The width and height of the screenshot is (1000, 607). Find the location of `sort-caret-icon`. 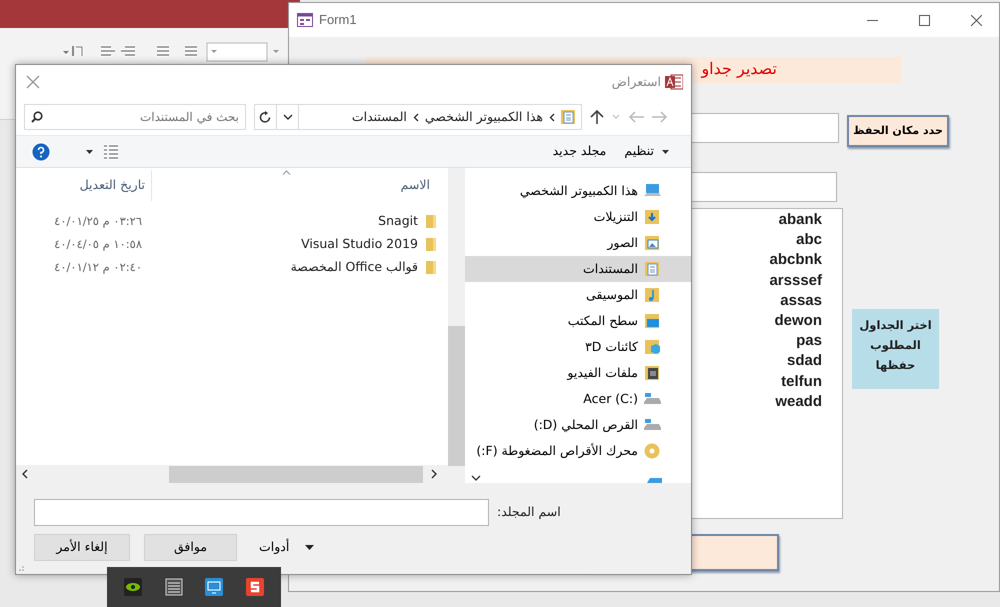

sort-caret-icon is located at coordinates (286, 172).